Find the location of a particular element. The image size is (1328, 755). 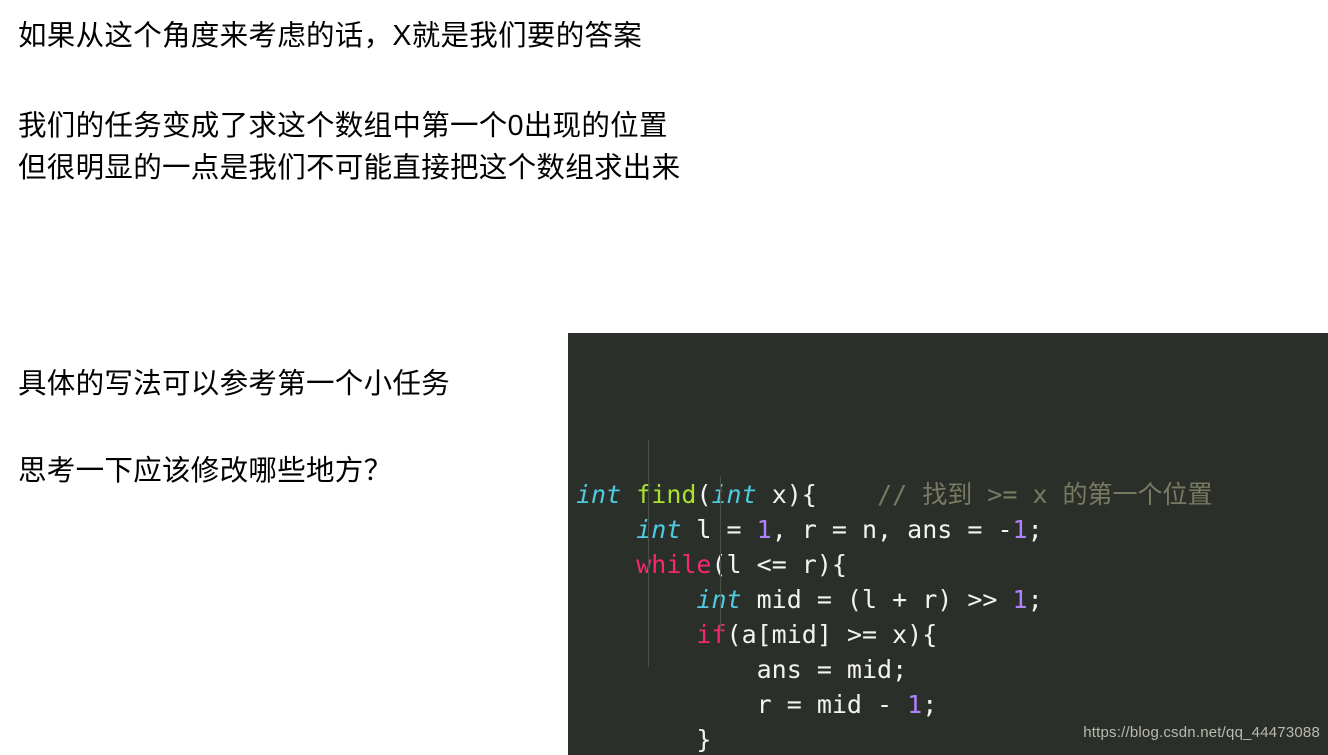

code-line-3: while(l <= r){ is located at coordinates (952, 564).